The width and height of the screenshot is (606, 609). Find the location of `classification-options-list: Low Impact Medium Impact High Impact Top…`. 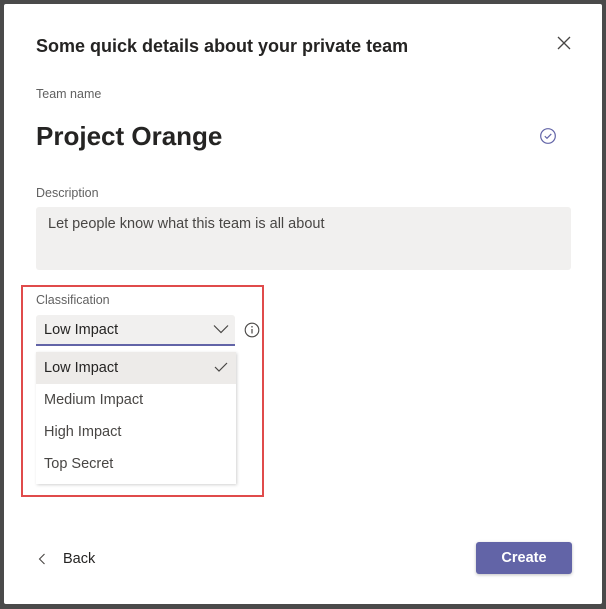

classification-options-list: Low Impact Medium Impact High Impact Top… is located at coordinates (136, 418).